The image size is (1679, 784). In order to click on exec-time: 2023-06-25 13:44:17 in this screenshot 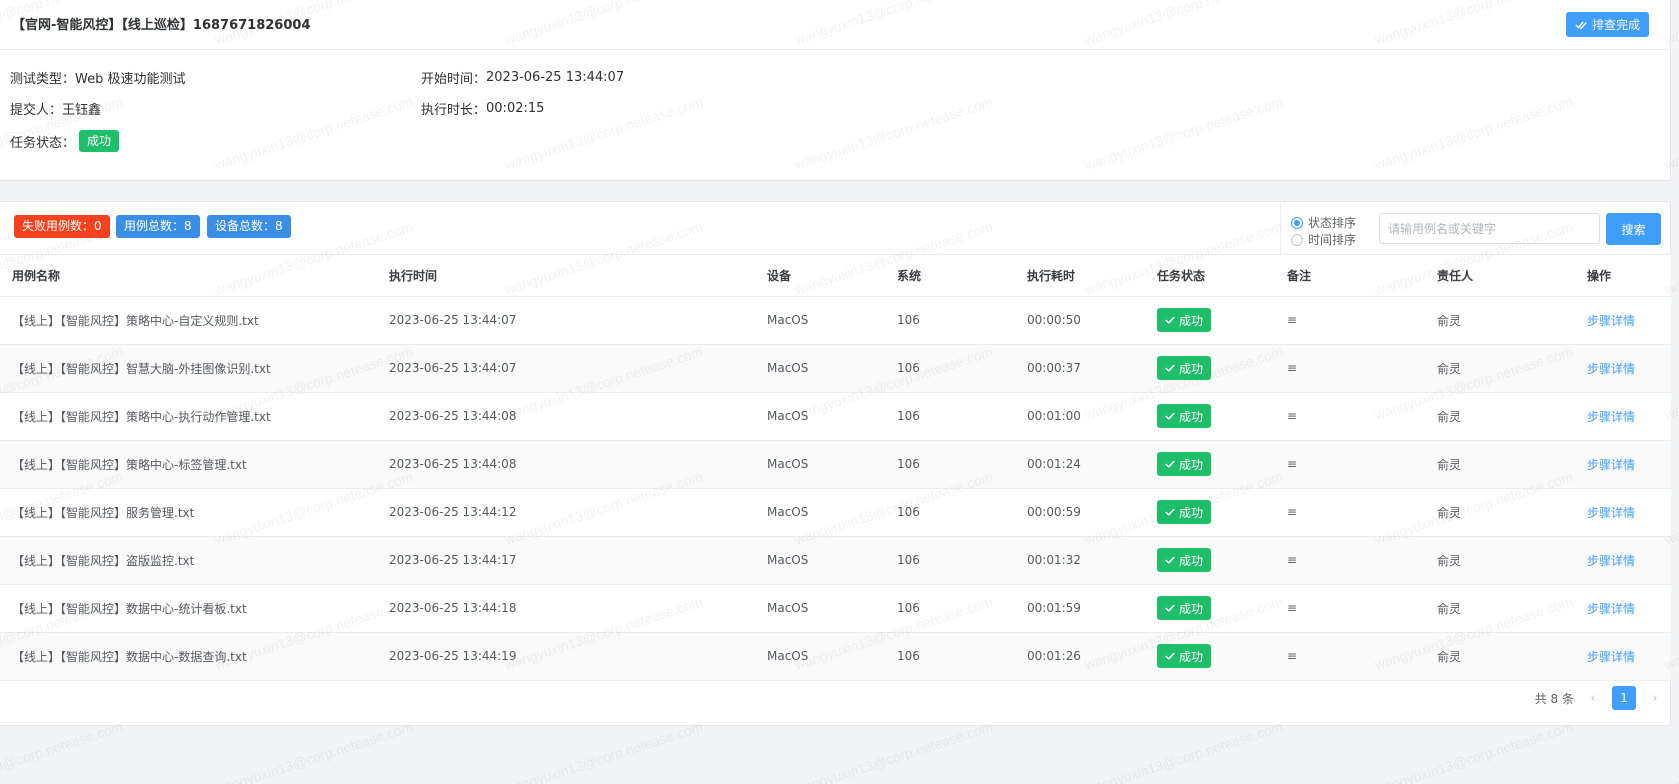, I will do `click(566, 560)`.